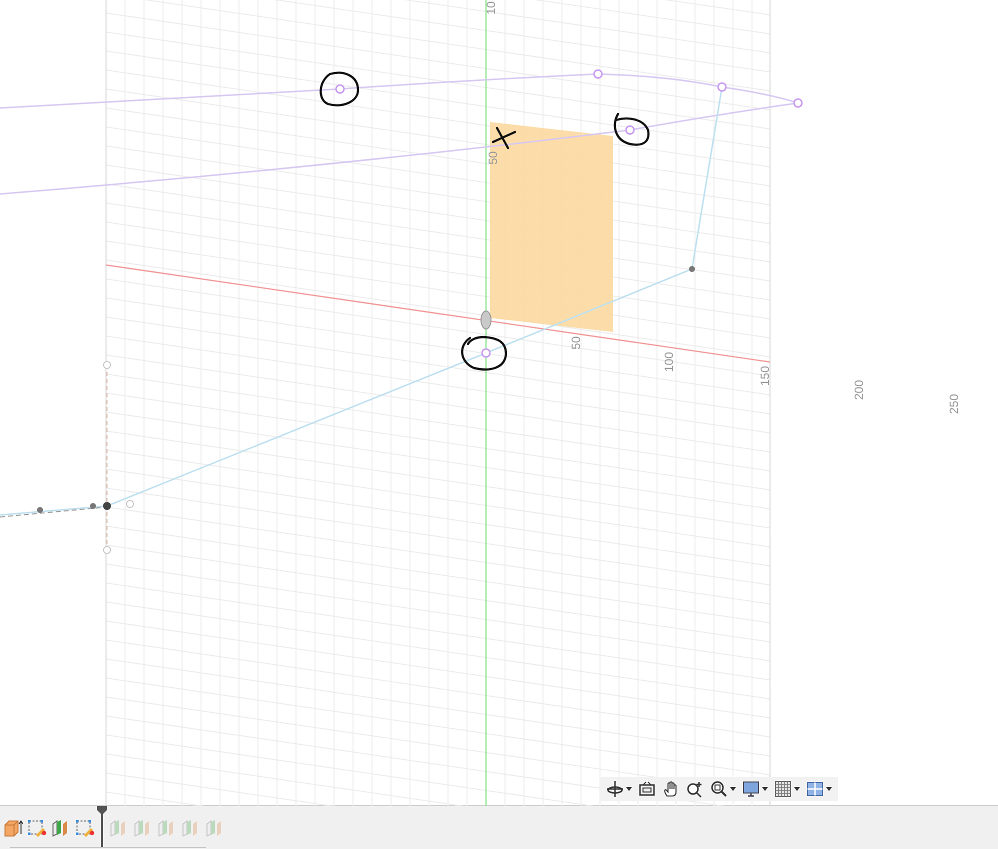 The height and width of the screenshot is (849, 998). I want to click on orbit-tool-button, so click(619, 789).